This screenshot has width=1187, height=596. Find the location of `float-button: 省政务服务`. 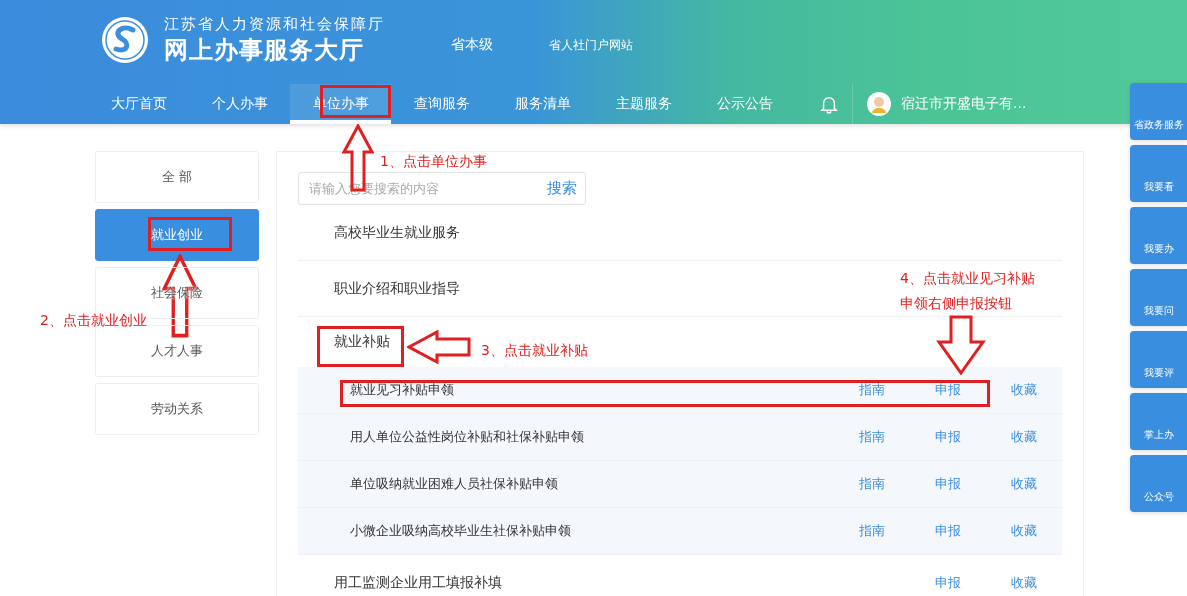

float-button: 省政务服务 is located at coordinates (1158, 111).